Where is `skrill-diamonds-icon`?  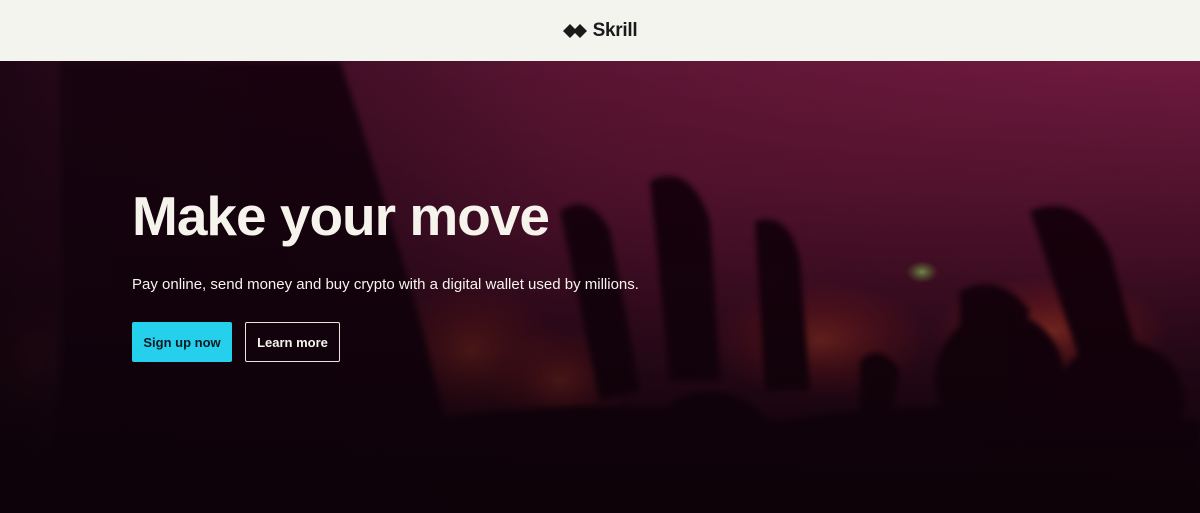 skrill-diamonds-icon is located at coordinates (574, 30).